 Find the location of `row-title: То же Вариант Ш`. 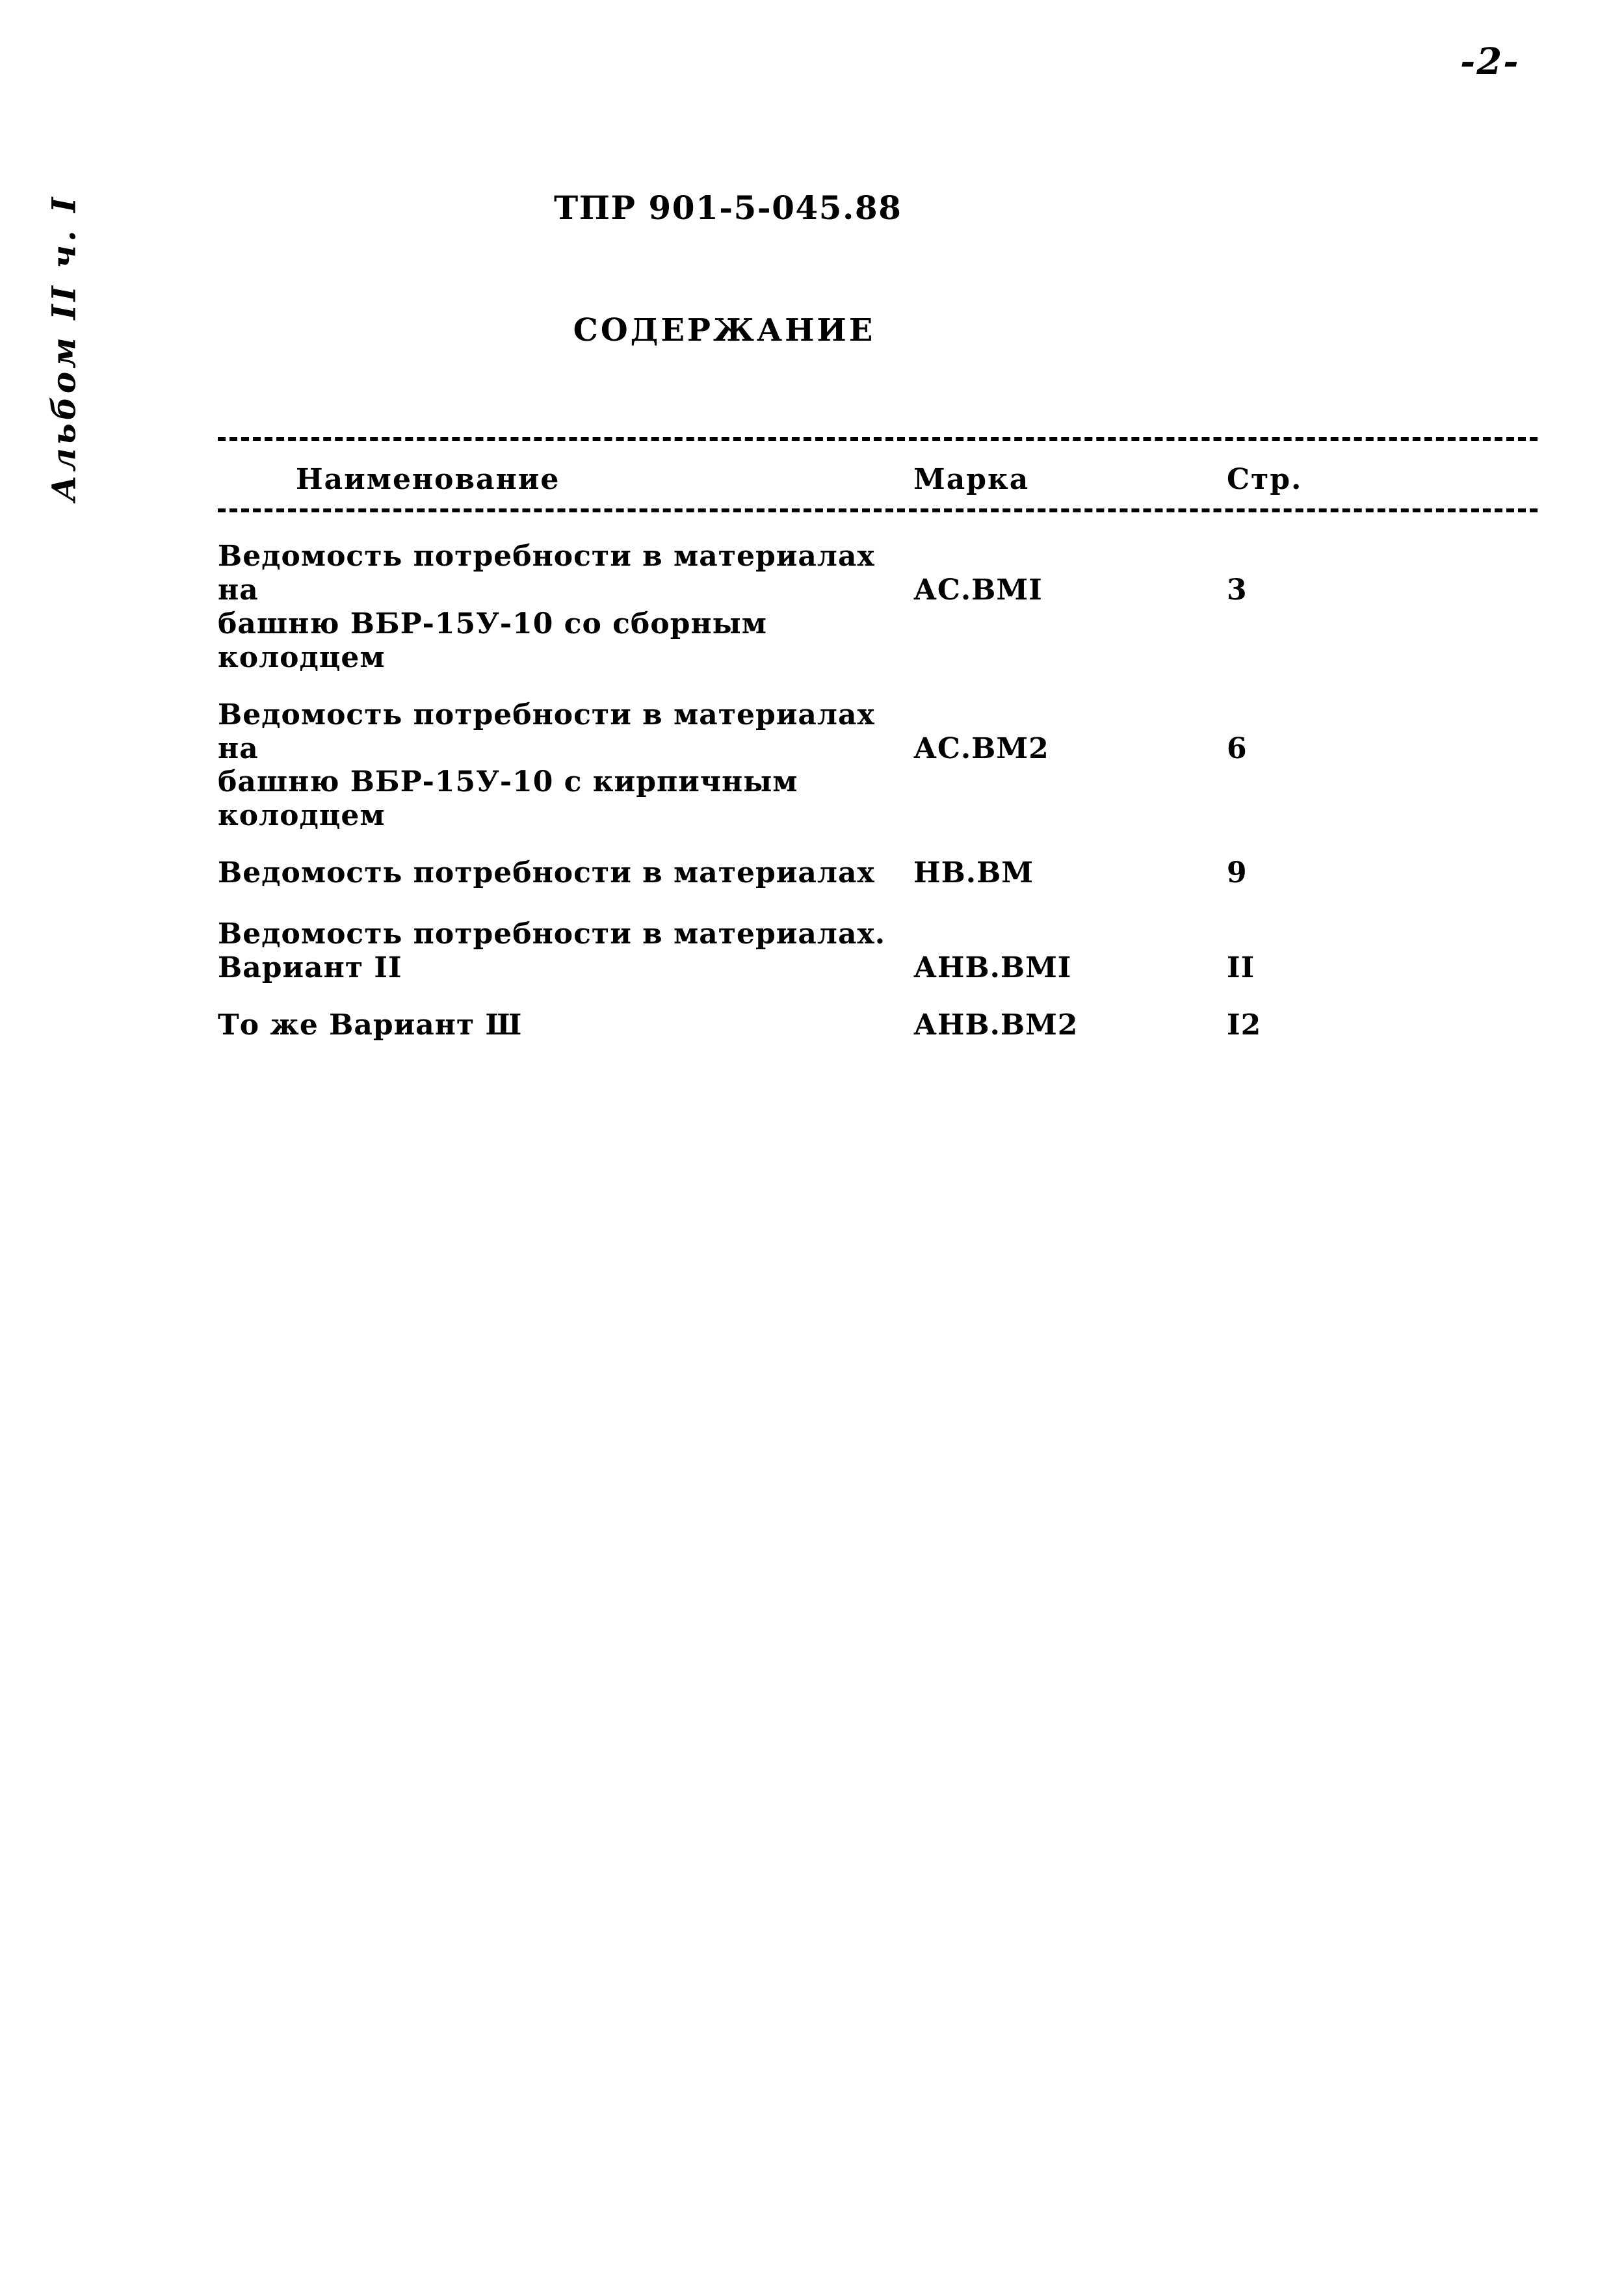

row-title: То же Вариант Ш is located at coordinates (565, 1025).